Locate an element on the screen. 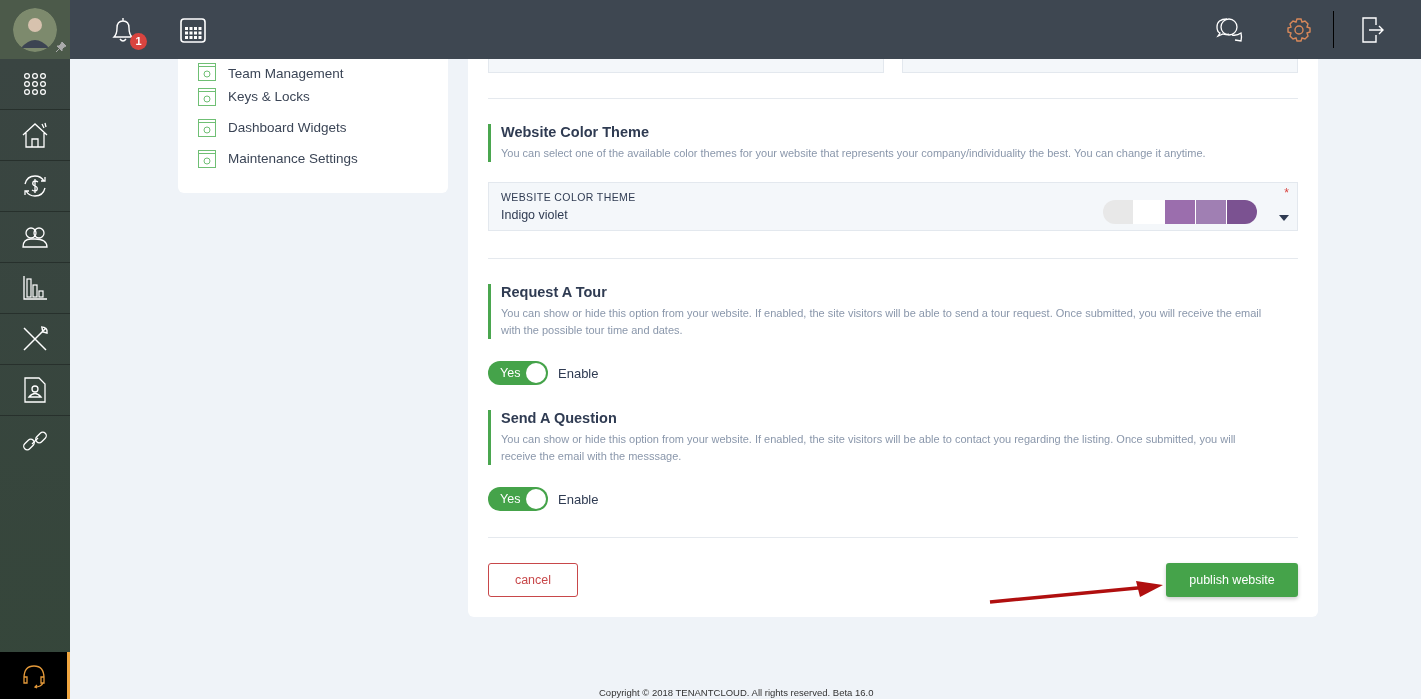 Image resolution: width=1421 pixels, height=699 pixels. headset-icon is located at coordinates (33, 675).